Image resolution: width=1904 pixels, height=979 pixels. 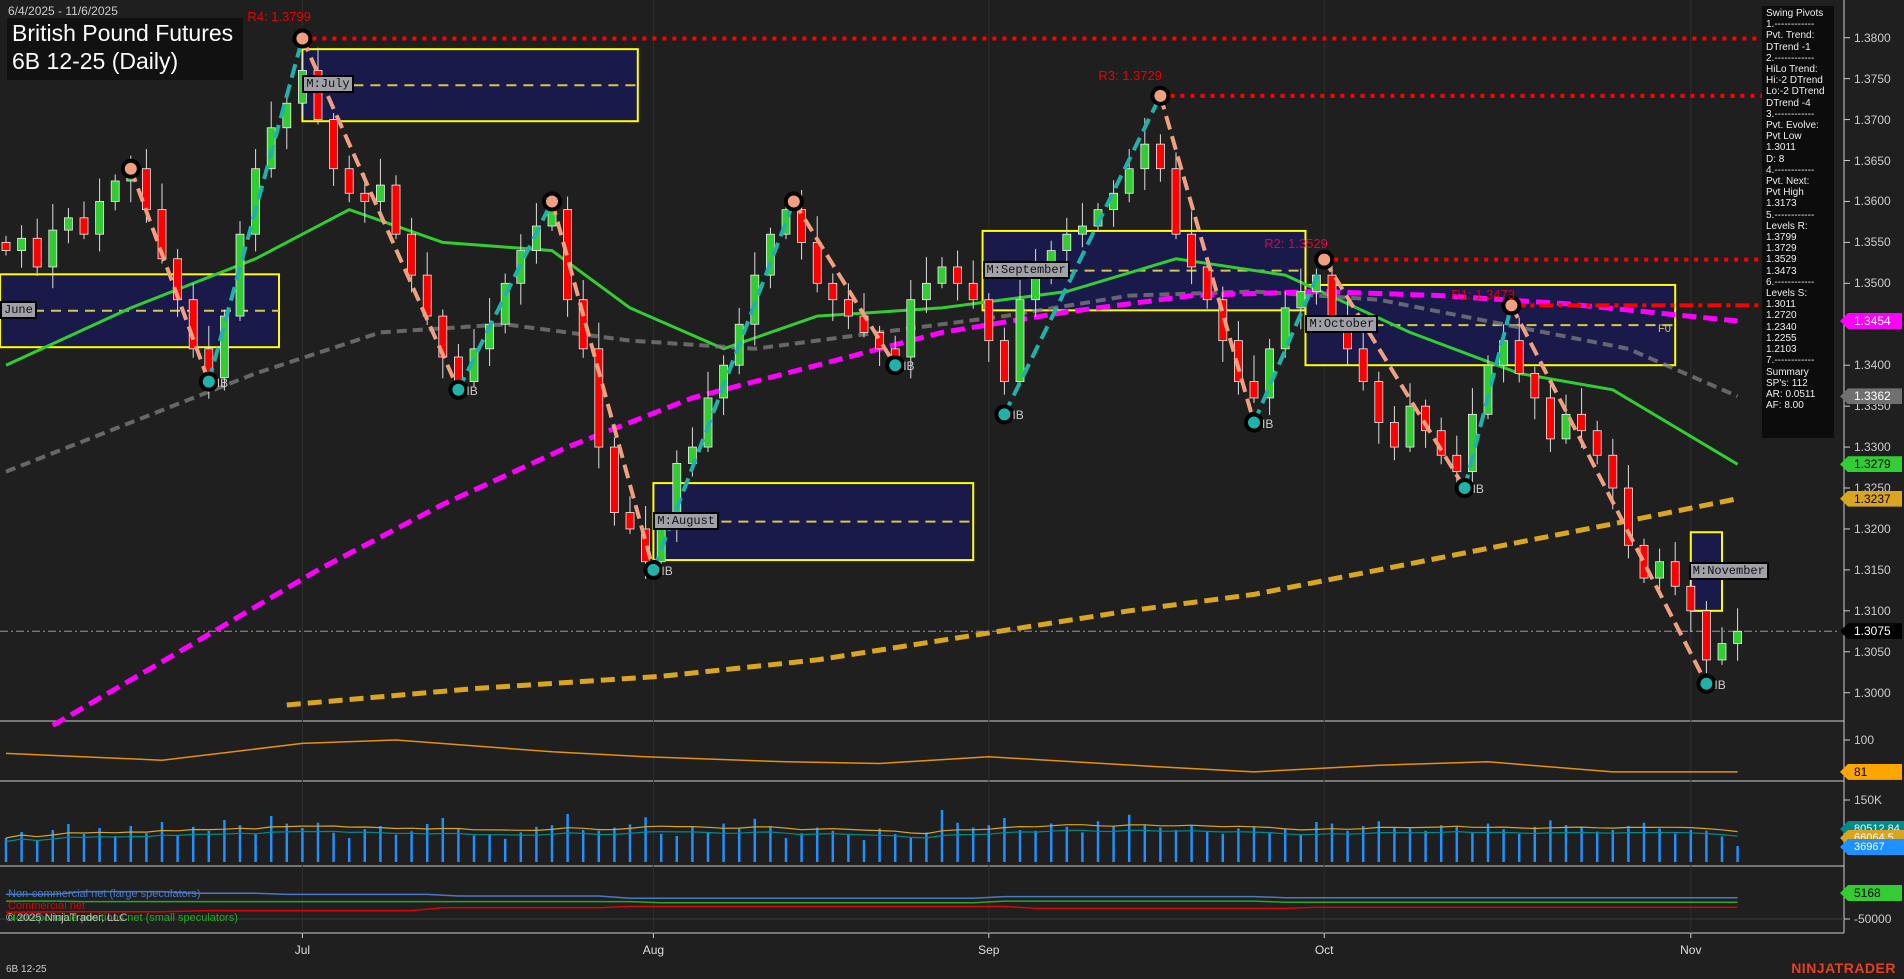 What do you see at coordinates (1130, 75) in the screenshot?
I see `resistance-level-label: R3: 1.3729` at bounding box center [1130, 75].